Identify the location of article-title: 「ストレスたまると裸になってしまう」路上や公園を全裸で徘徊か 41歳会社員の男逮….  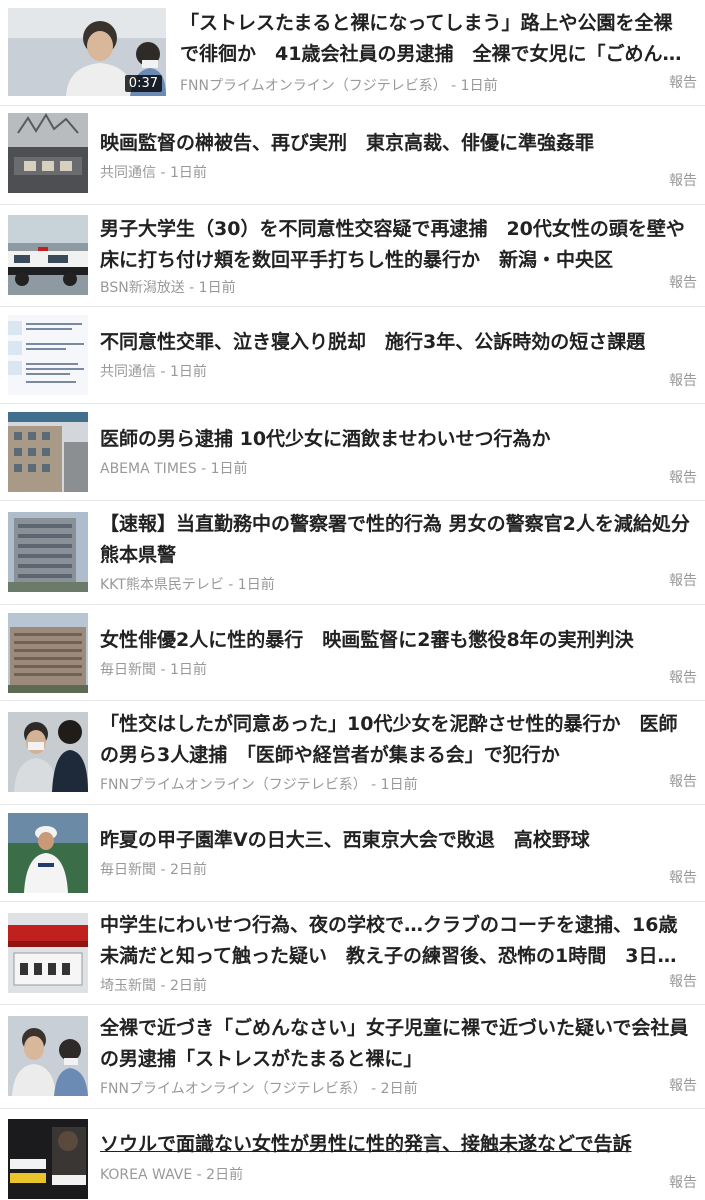
(435, 39).